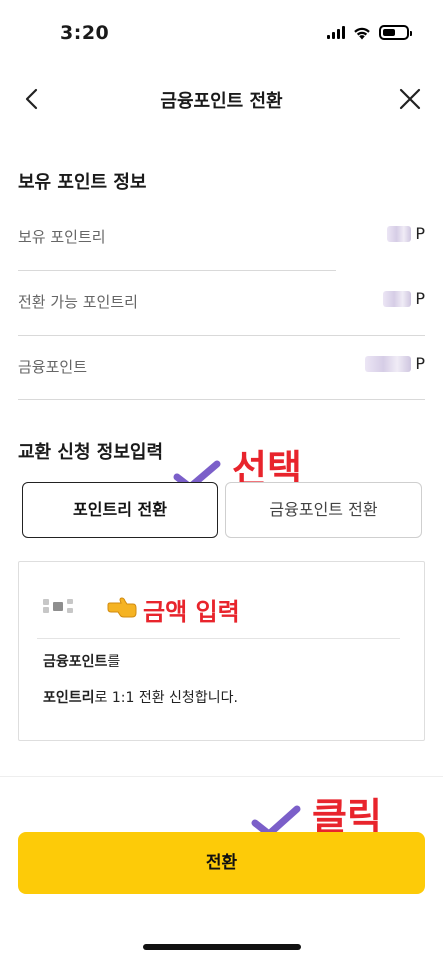  What do you see at coordinates (166, 698) in the screenshot?
I see `notice-text: 로 1:1 전환 신청합니다.` at bounding box center [166, 698].